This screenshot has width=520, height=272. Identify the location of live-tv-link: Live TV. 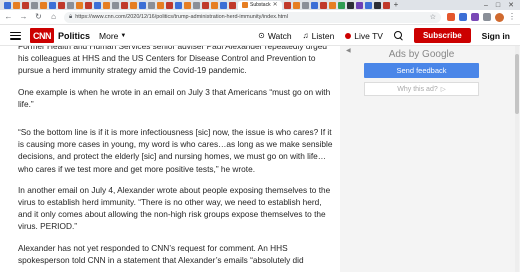
(364, 36).